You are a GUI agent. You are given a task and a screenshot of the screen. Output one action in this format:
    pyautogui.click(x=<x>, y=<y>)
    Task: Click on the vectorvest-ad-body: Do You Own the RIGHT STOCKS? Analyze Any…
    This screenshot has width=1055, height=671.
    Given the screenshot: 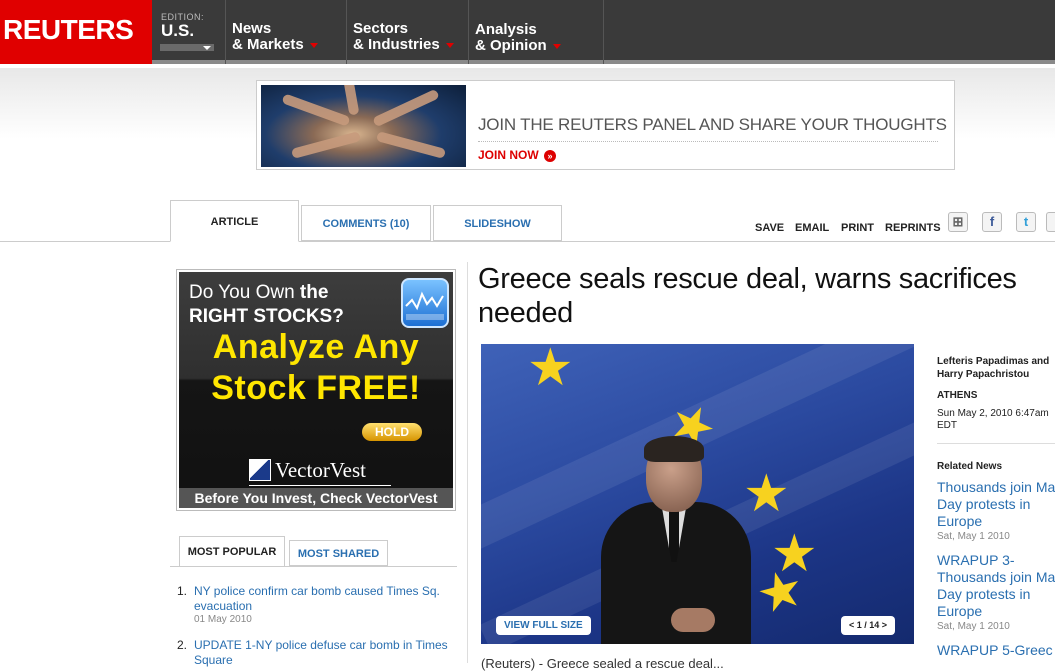 What is the action you would take?
    pyautogui.click(x=316, y=390)
    